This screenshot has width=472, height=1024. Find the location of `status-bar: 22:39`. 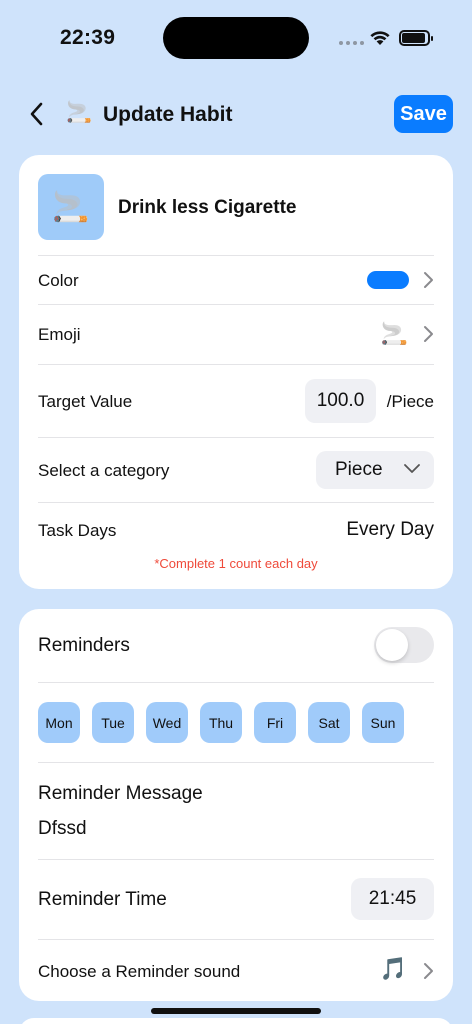

status-bar: 22:39 is located at coordinates (236, 39).